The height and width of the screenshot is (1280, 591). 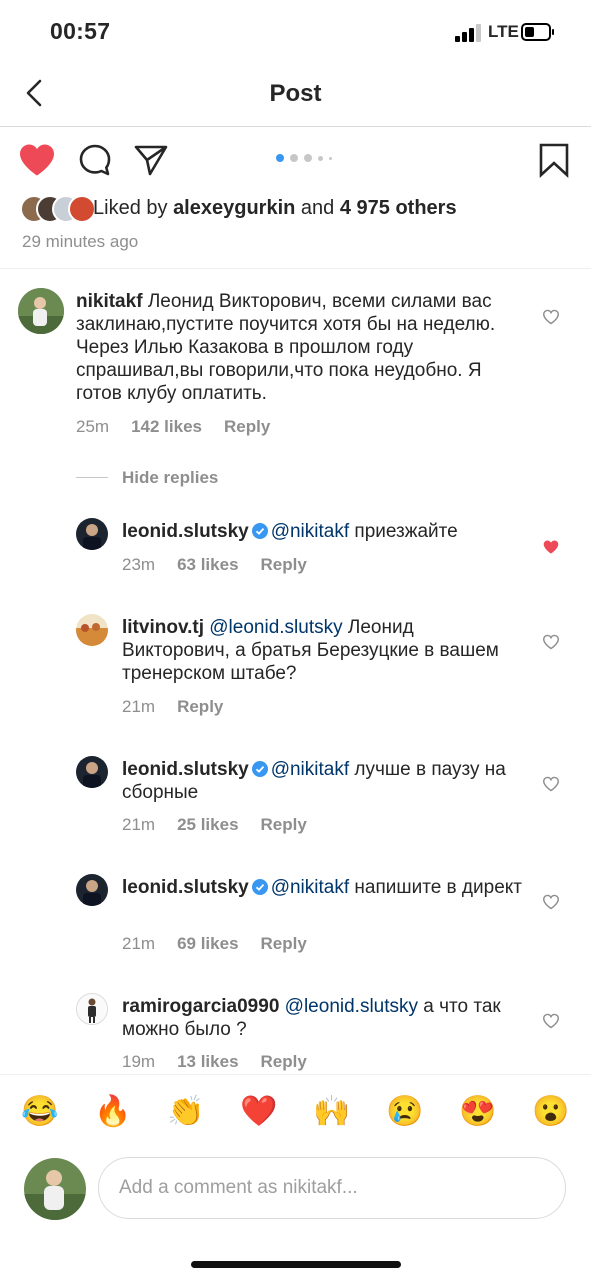 I want to click on reply-username: litvinov.tj, so click(x=163, y=627).